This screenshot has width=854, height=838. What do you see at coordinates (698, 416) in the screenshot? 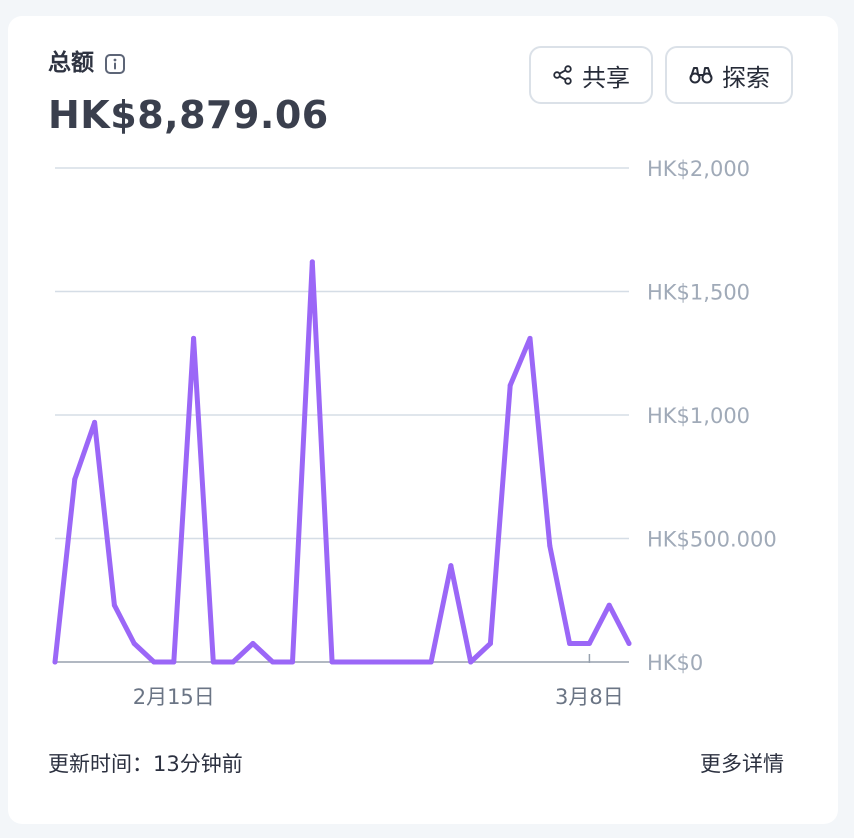
I see `y-tick-label: HK$1,000` at bounding box center [698, 416].